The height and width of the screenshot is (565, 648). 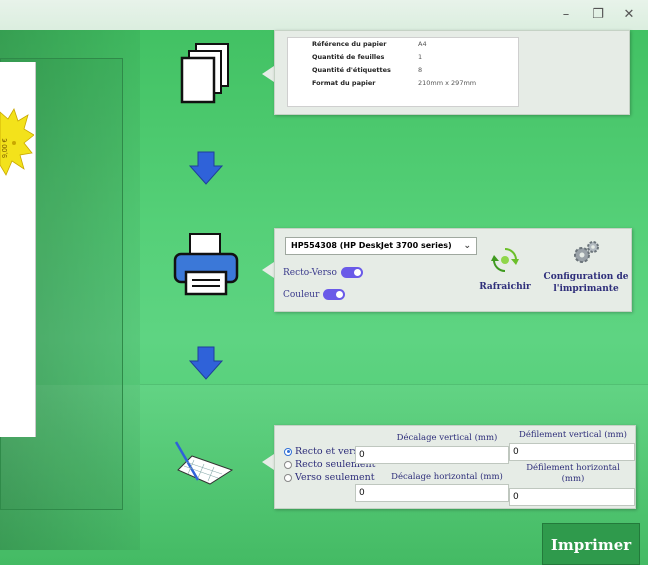 I want to click on table-row: Référence du papier A4, so click(x=403, y=44).